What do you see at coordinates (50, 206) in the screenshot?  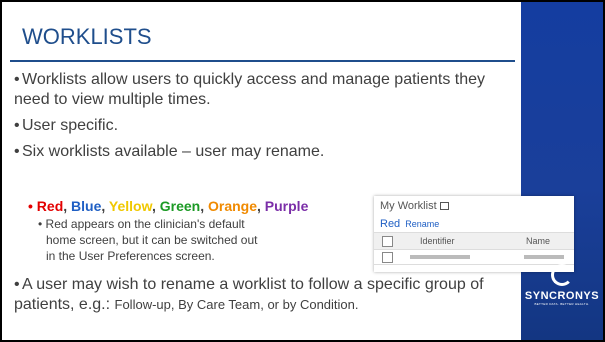 I see `color-red: Red` at bounding box center [50, 206].